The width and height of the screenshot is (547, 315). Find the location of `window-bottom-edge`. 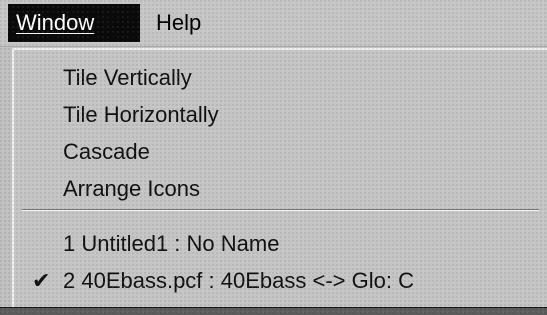

window-bottom-edge is located at coordinates (273, 311).